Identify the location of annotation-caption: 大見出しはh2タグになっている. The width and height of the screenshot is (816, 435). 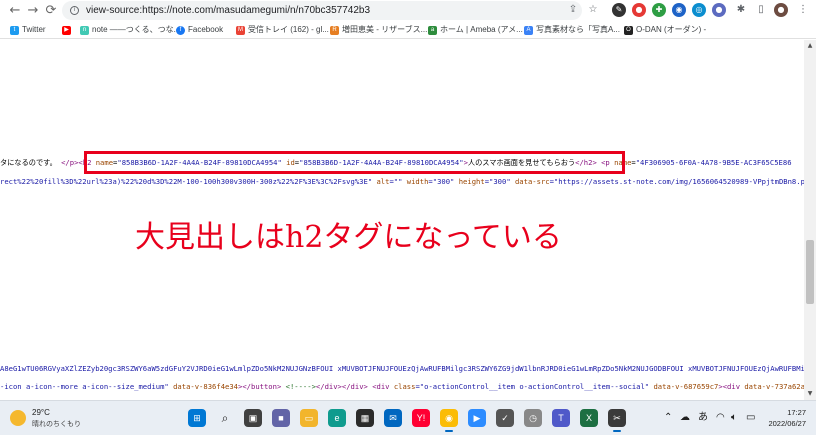
(348, 237).